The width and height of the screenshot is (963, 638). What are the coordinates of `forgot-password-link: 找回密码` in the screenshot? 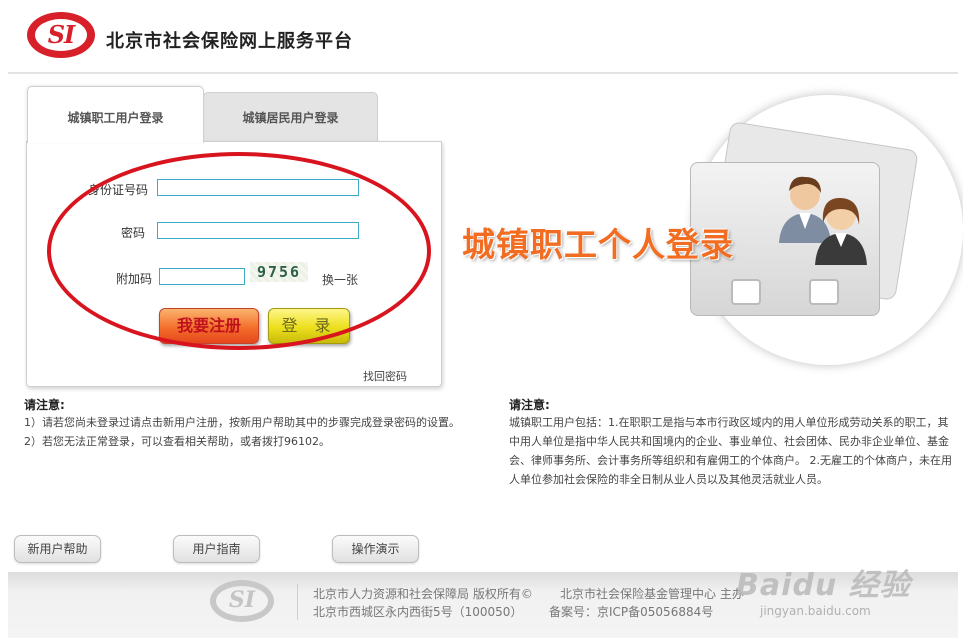 It's located at (385, 376).